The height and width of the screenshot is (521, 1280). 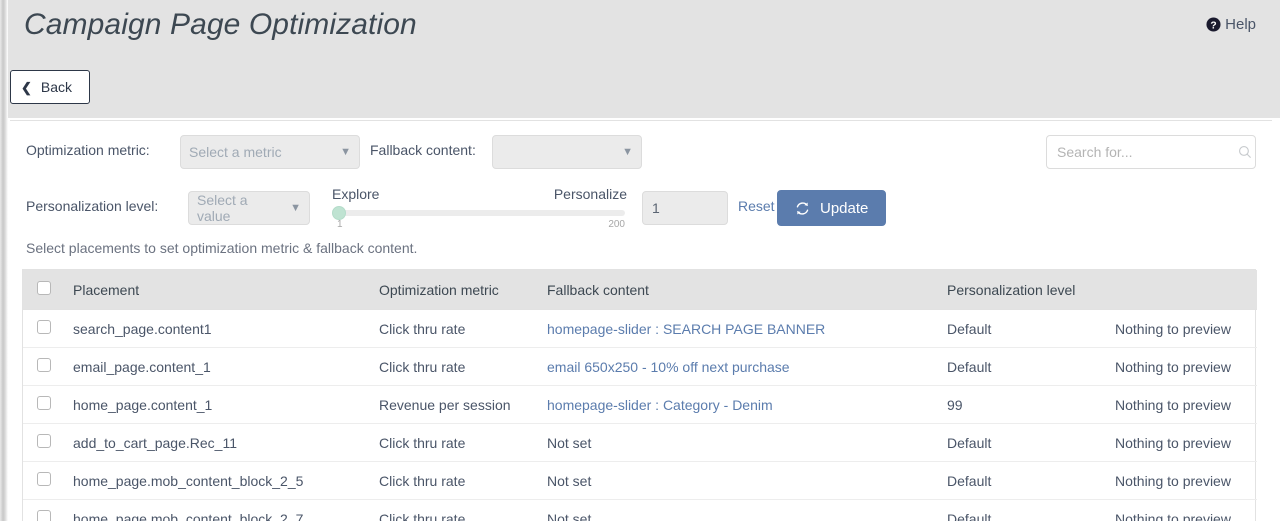 I want to click on cell-fallback-content-link: email 650x250 - 10% off next purchase, so click(x=668, y=367).